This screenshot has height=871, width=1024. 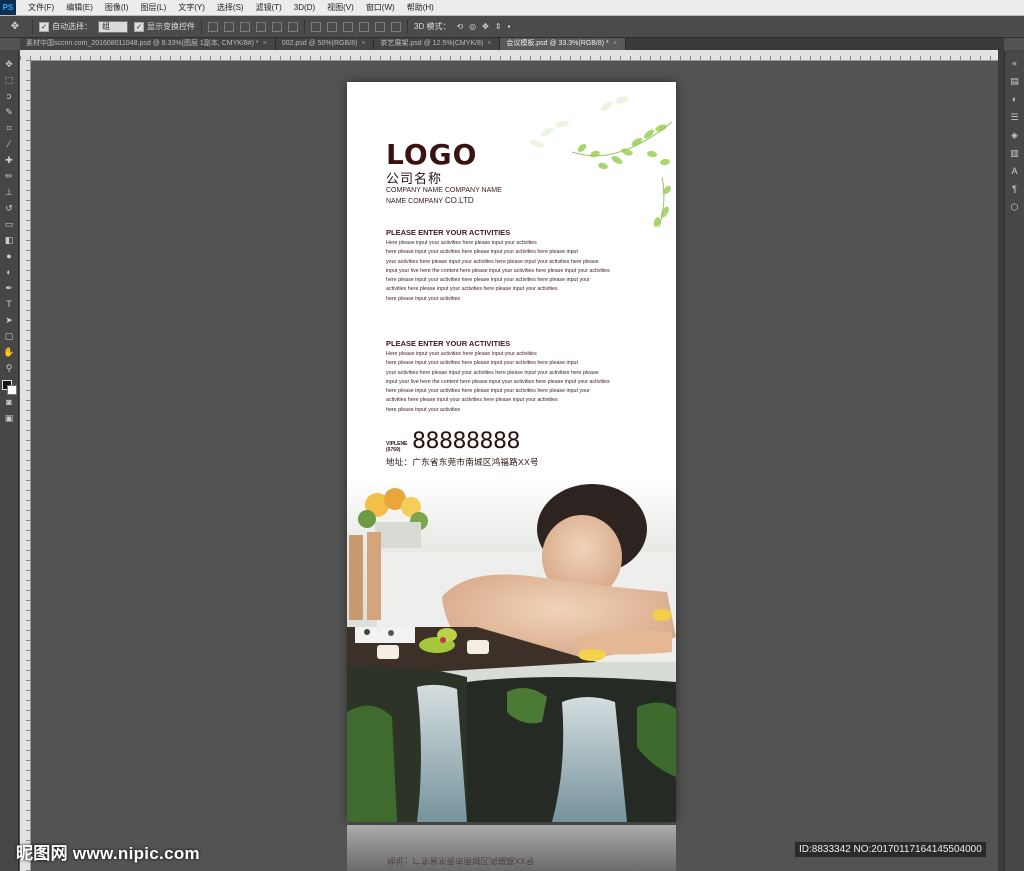 I want to click on align-center-icon, so click(x=277, y=26).